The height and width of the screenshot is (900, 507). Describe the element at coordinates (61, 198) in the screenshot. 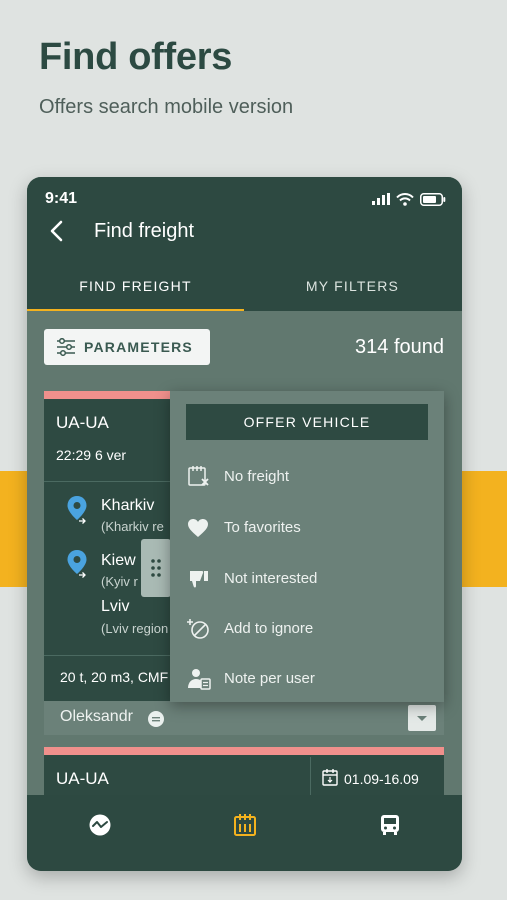

I see `status-time: 9:41` at that location.